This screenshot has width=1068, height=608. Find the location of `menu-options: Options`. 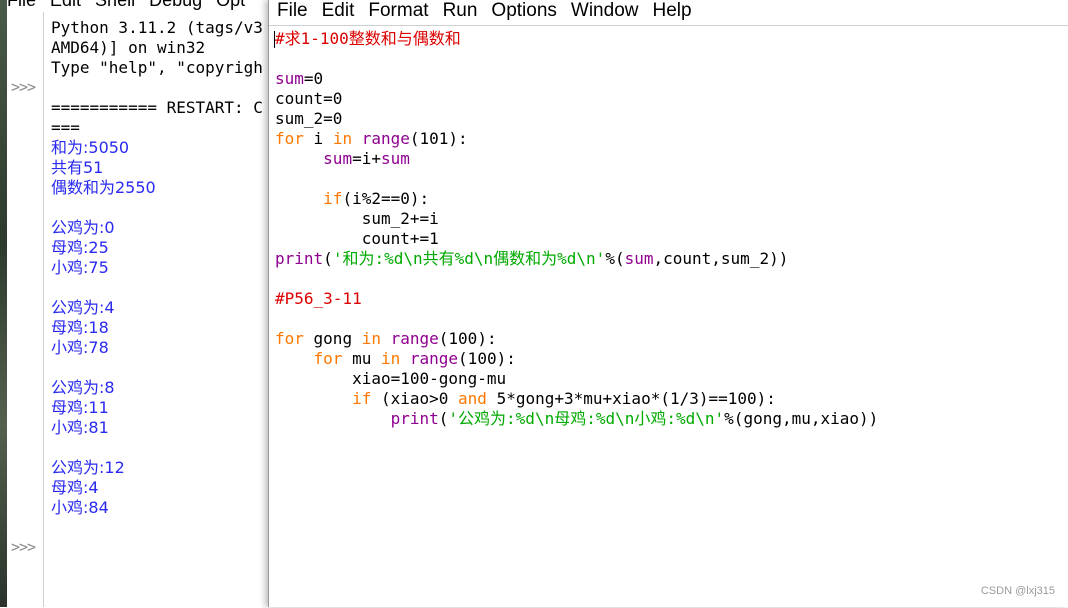

menu-options: Options is located at coordinates (523, 12).